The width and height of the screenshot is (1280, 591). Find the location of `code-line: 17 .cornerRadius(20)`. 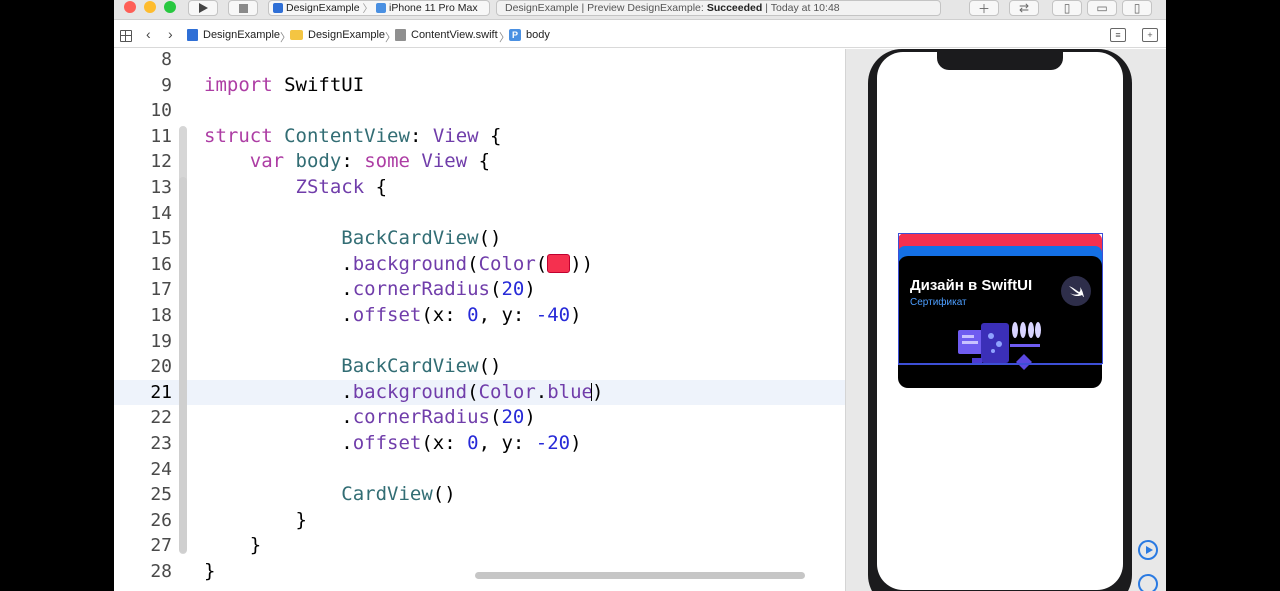

code-line: 17 .cornerRadius(20) is located at coordinates (479, 290).